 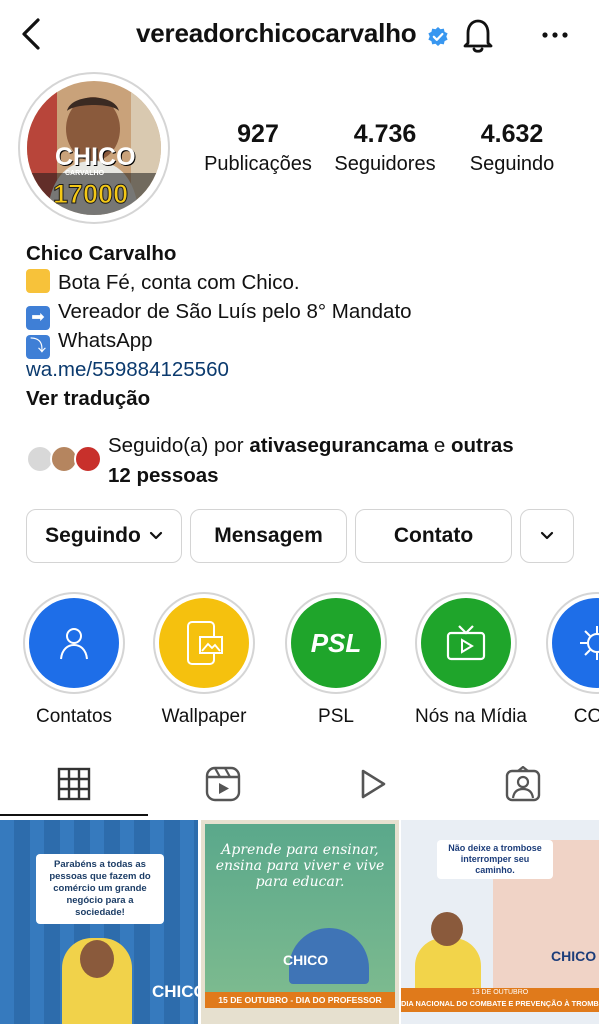 What do you see at coordinates (336, 716) in the screenshot?
I see `highlight-label: PSL` at bounding box center [336, 716].